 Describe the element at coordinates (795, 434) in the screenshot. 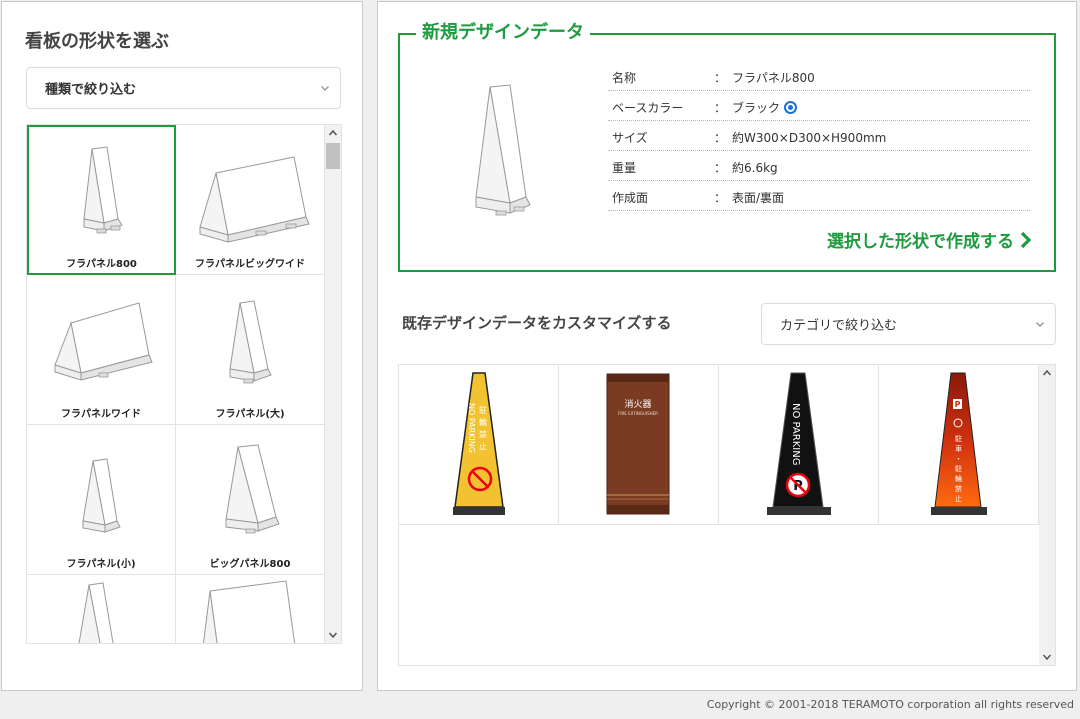

I see `black-cone-text: NO PARKING` at that location.